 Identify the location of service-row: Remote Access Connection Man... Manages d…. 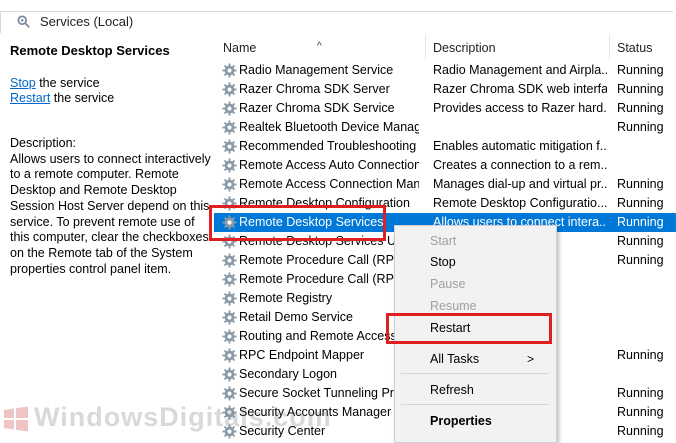
(445, 184).